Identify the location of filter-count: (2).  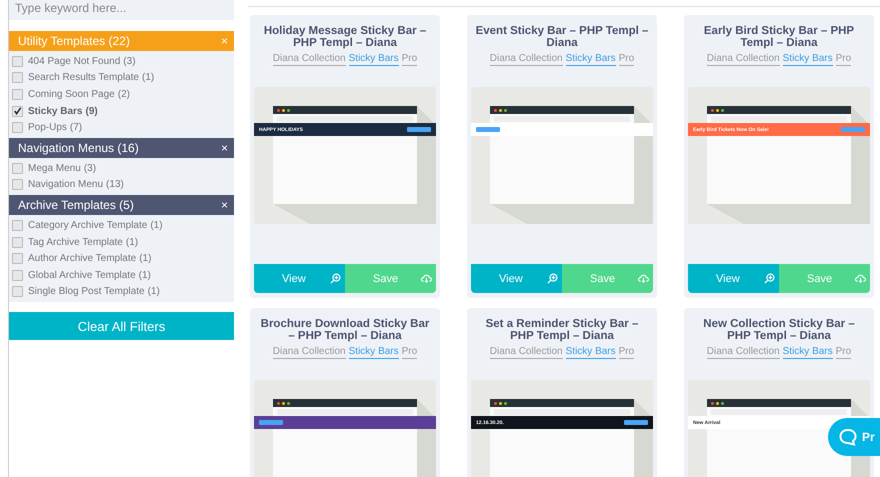
(124, 94).